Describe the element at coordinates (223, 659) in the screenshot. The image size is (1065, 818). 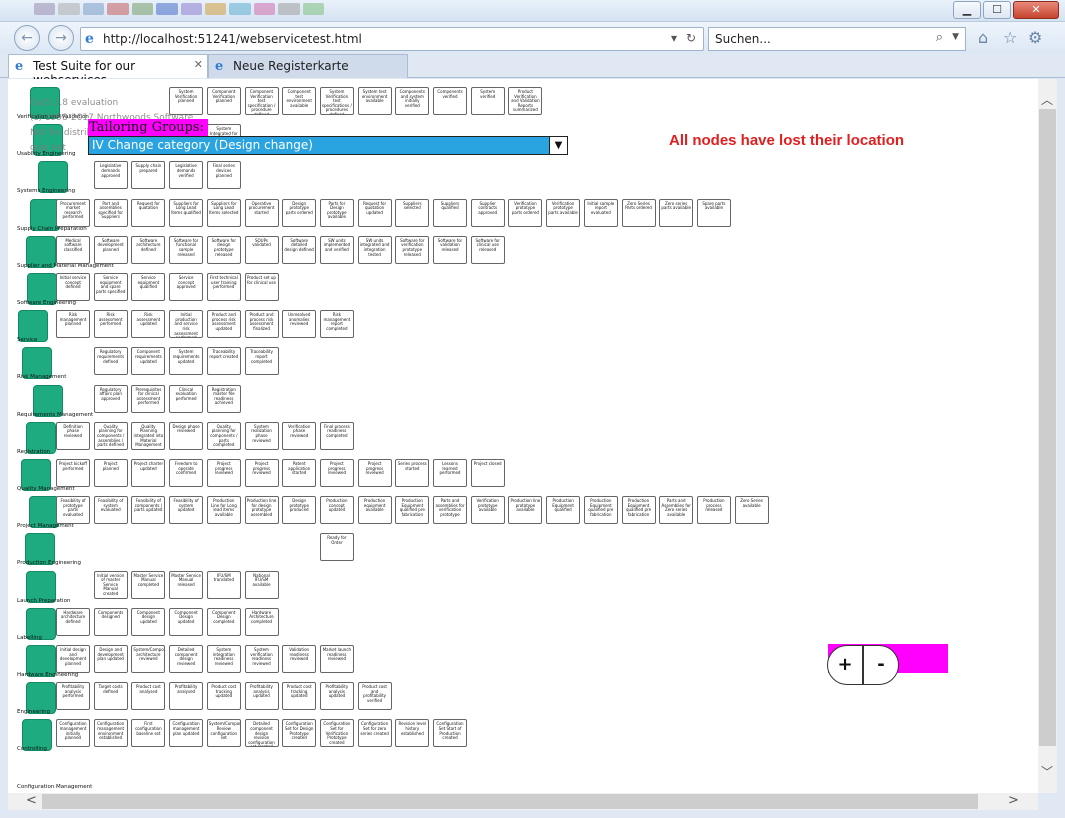
I see `process-node: System integration readiness reviewed` at that location.